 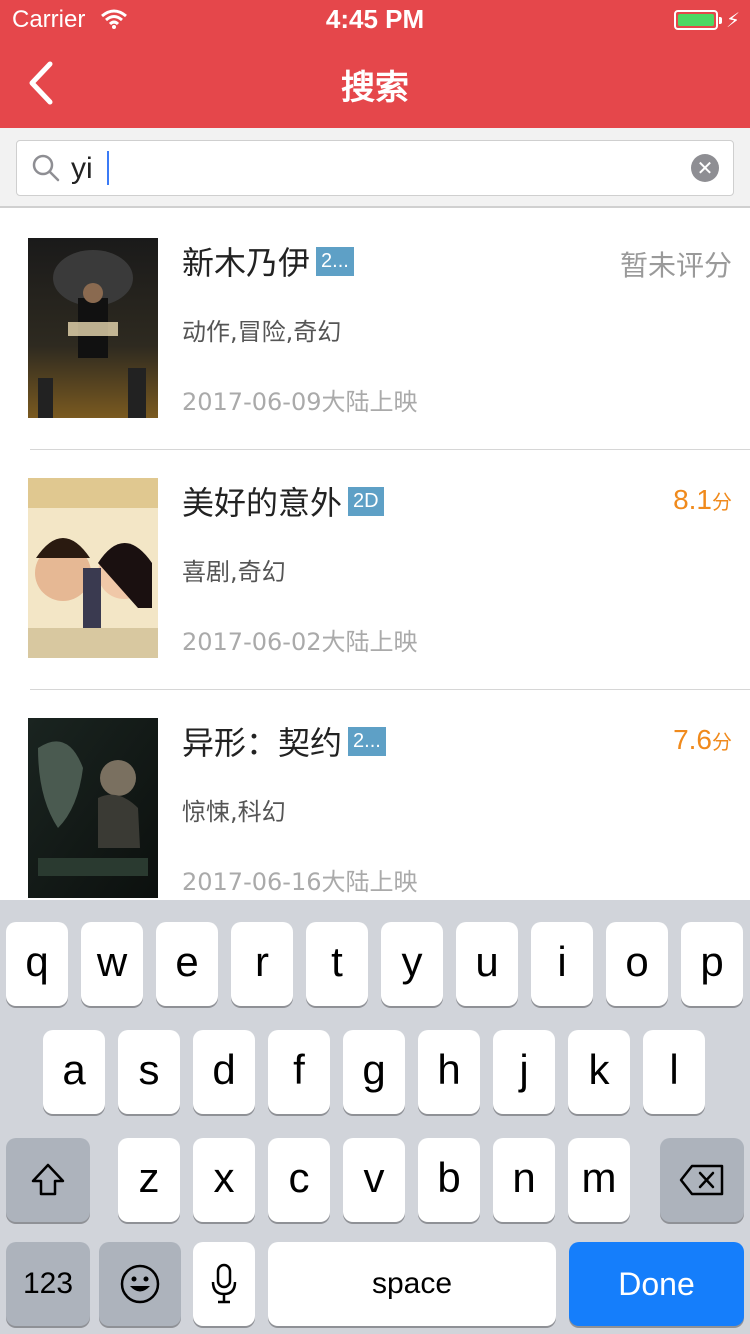 I want to click on movie-score: 8.1分, so click(x=702, y=499).